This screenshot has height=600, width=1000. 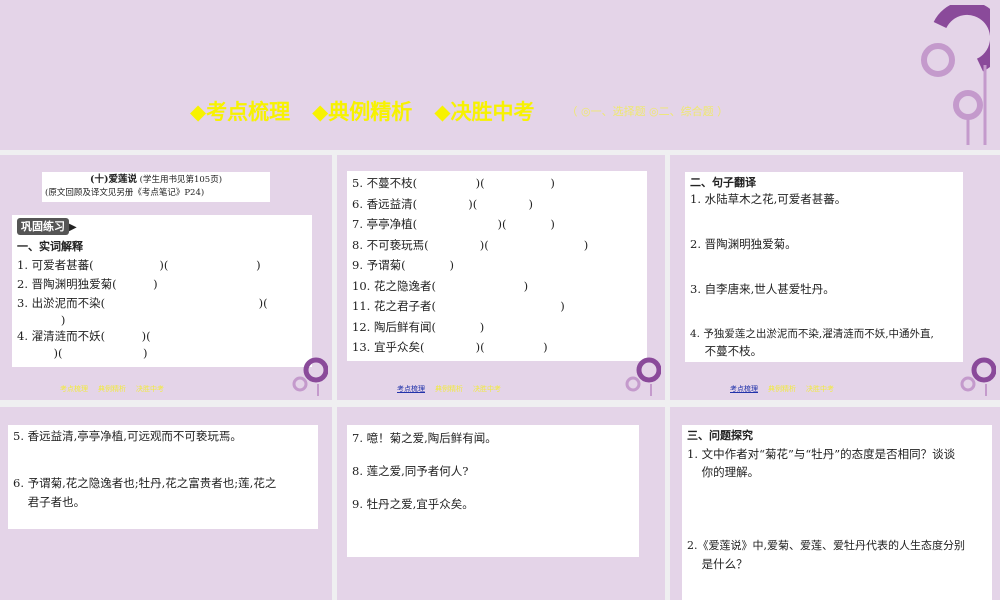 I want to click on section-heading: 一、实词解释, so click(x=50, y=246).